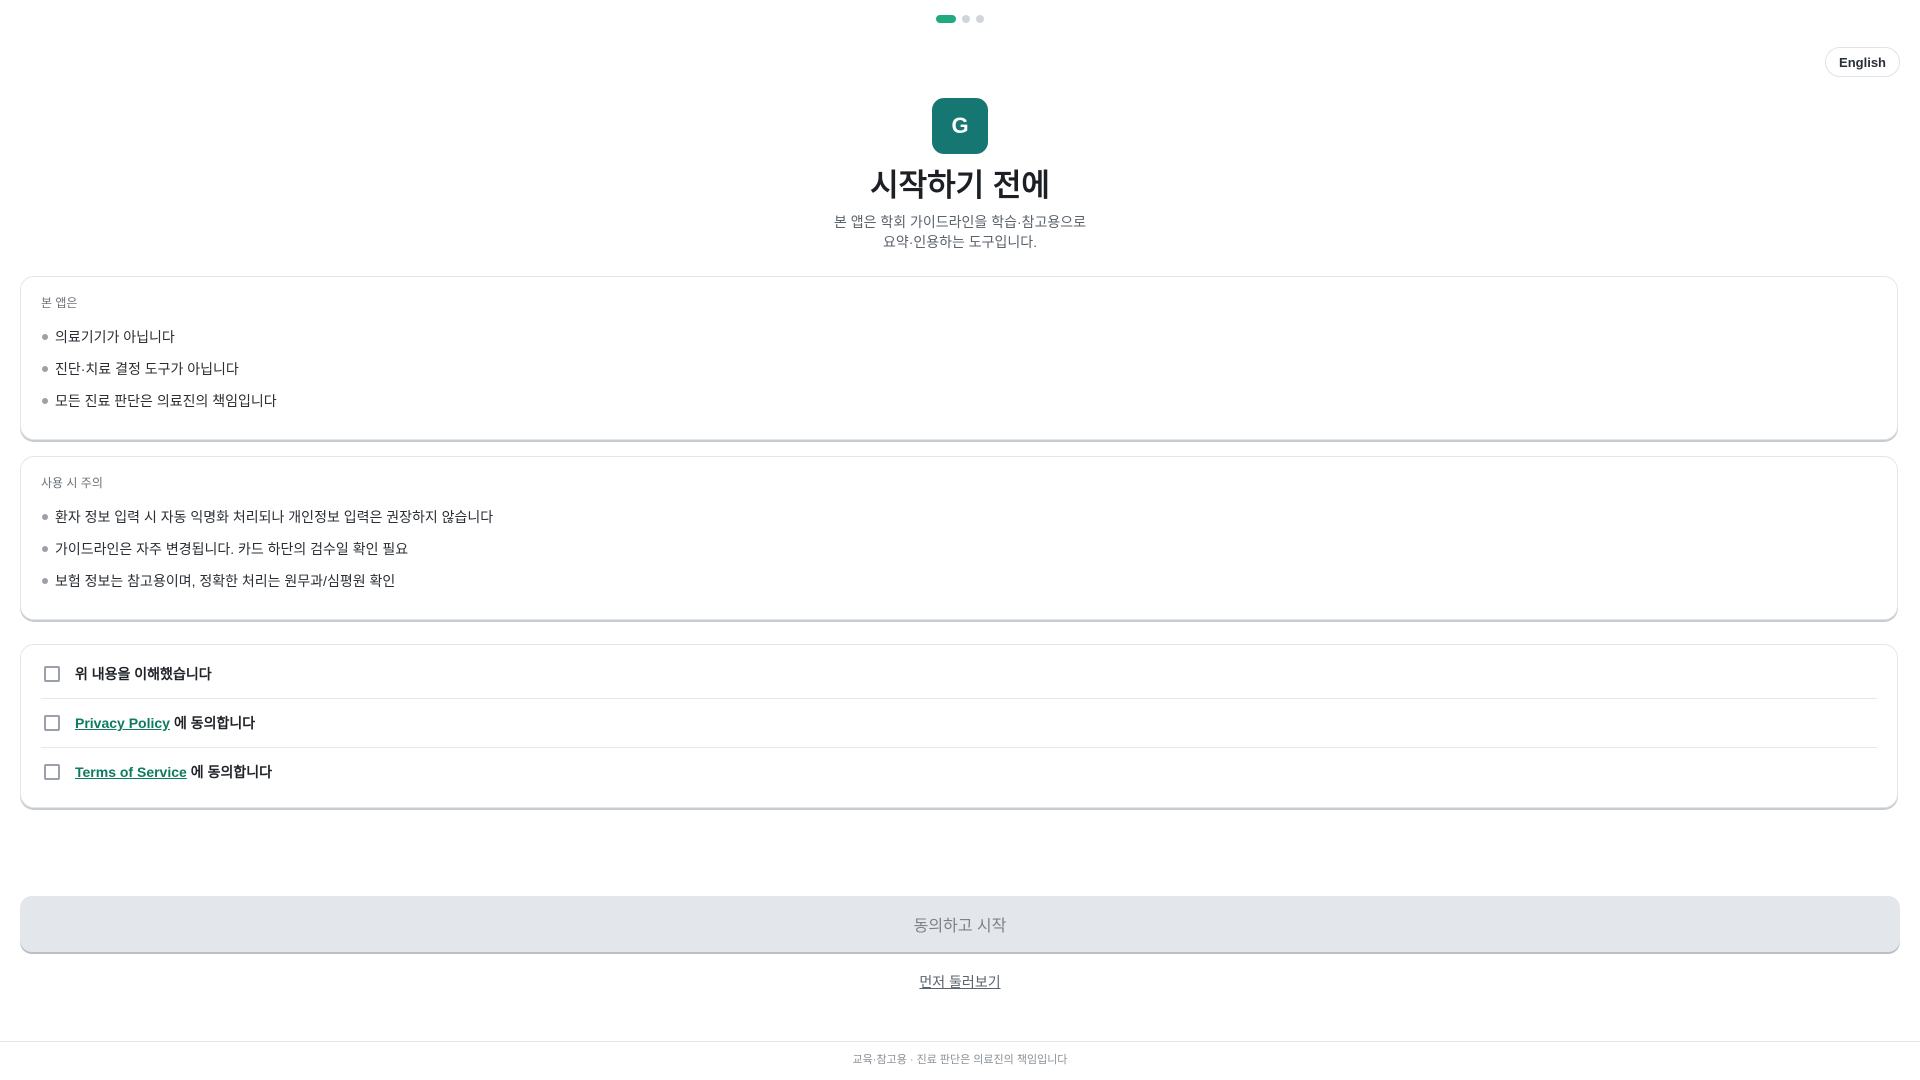  Describe the element at coordinates (52, 772) in the screenshot. I see `terms-checkbox` at that location.